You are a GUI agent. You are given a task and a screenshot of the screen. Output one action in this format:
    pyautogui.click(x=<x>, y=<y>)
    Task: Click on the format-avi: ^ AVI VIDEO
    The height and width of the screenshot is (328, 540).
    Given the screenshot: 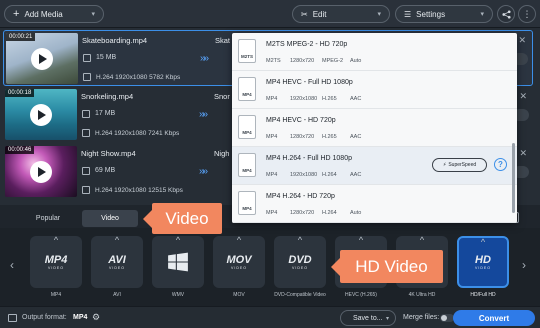 What is the action you would take?
    pyautogui.click(x=117, y=261)
    